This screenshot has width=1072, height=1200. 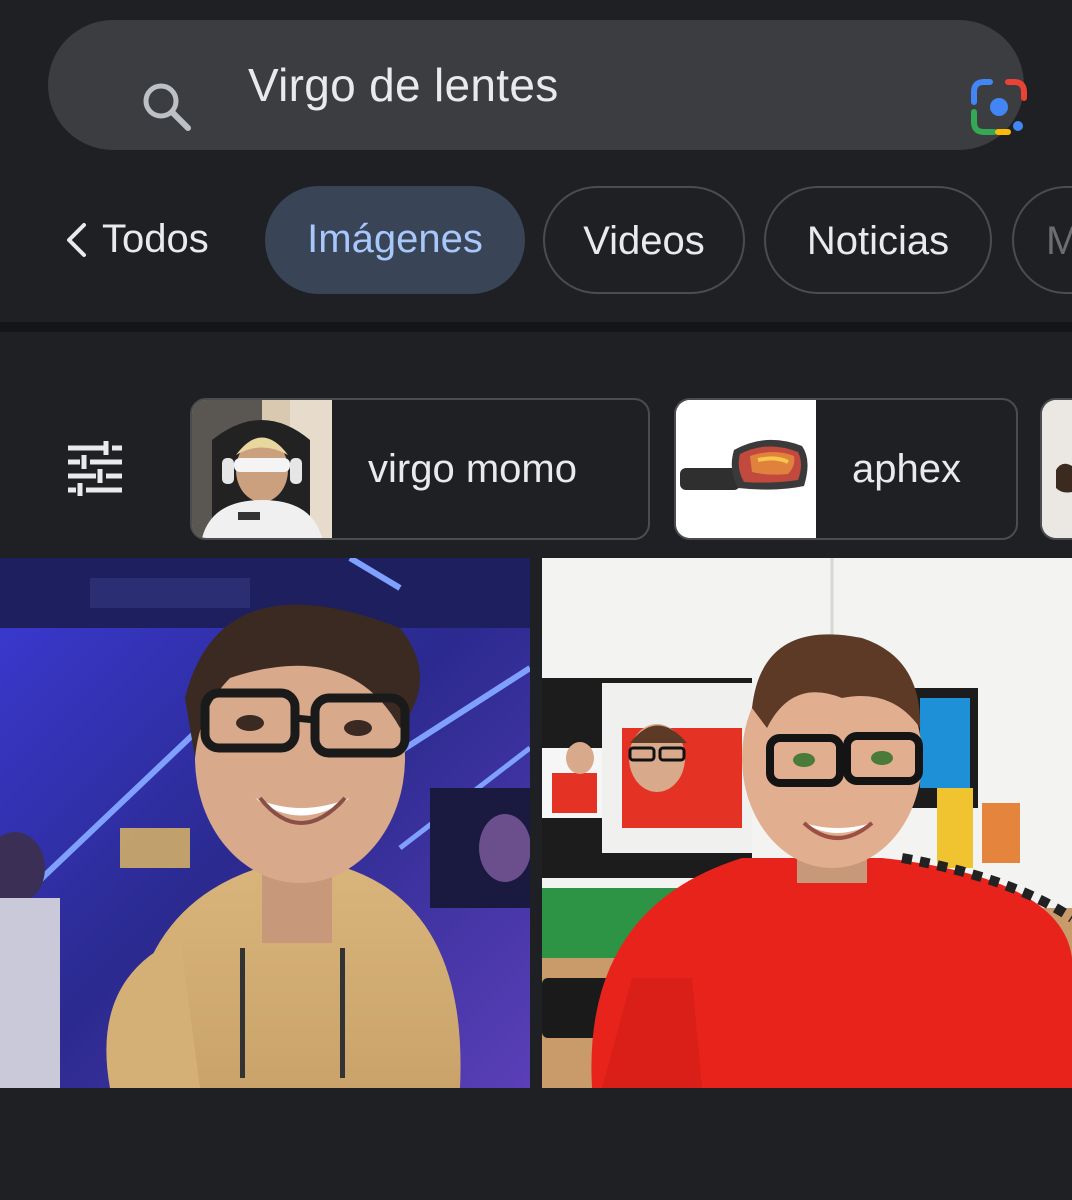 I want to click on tab-noticias: Noticias, so click(x=878, y=240).